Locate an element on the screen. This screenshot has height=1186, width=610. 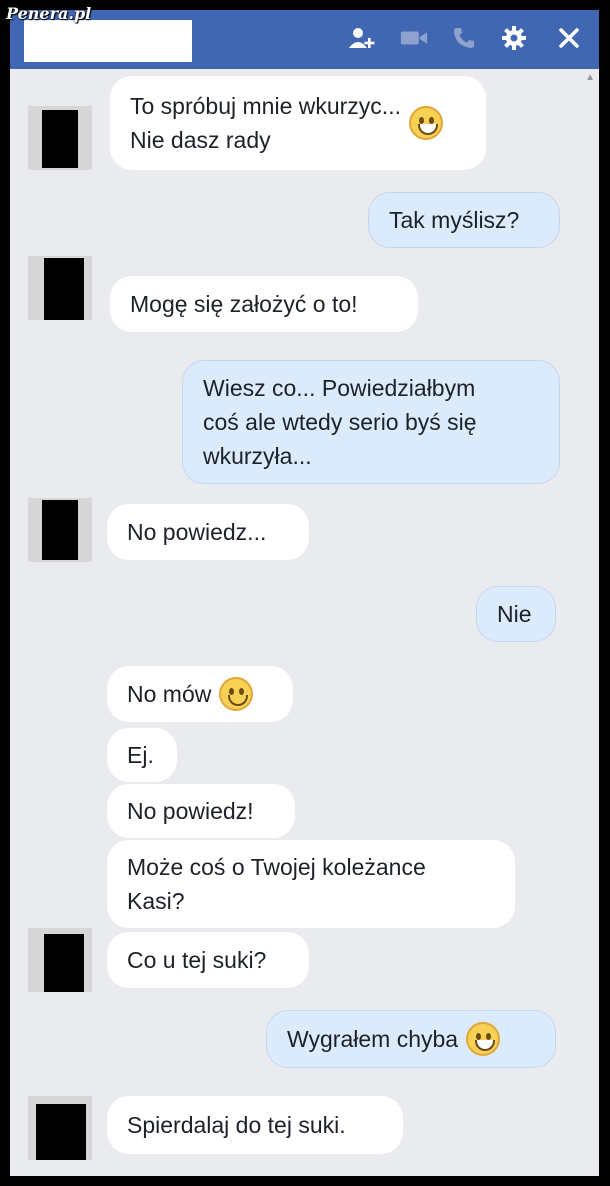
message-bubble-outgoing: Tak myślisz? is located at coordinates (464, 220).